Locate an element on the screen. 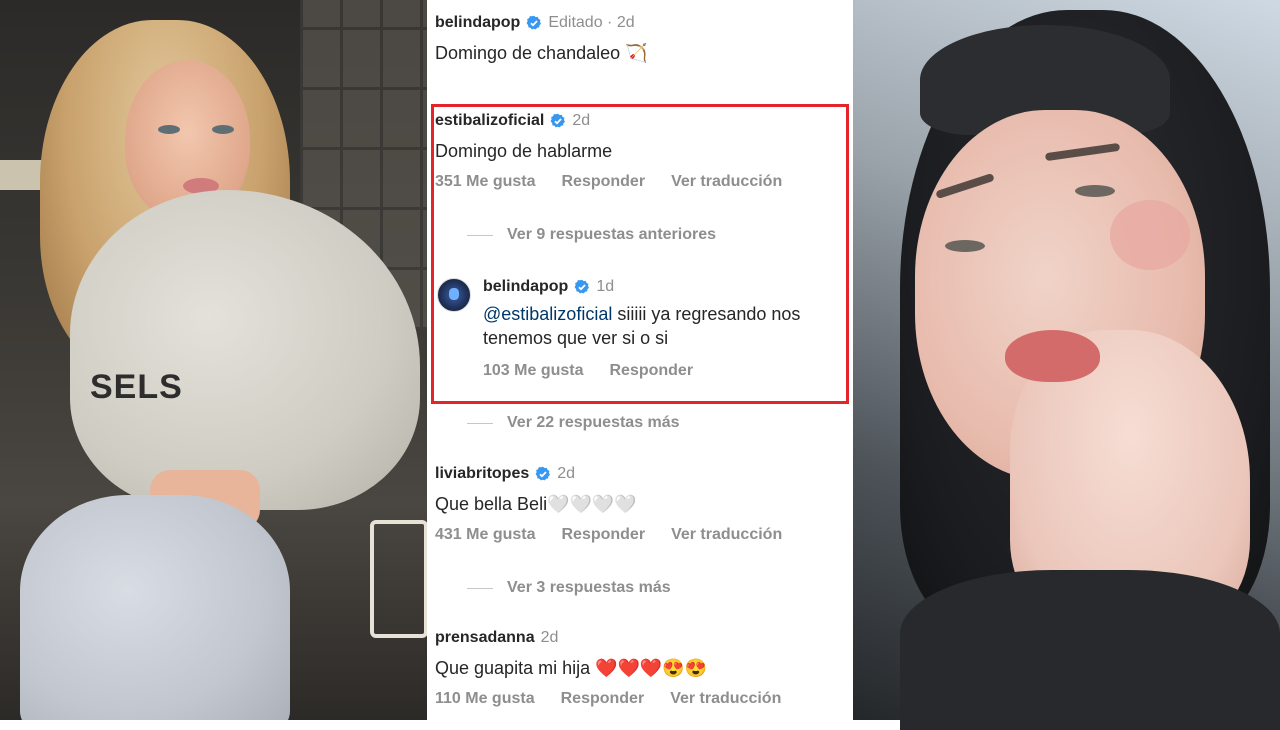 The height and width of the screenshot is (730, 1280). comment-text: Domingo de hablarme is located at coordinates (524, 151).